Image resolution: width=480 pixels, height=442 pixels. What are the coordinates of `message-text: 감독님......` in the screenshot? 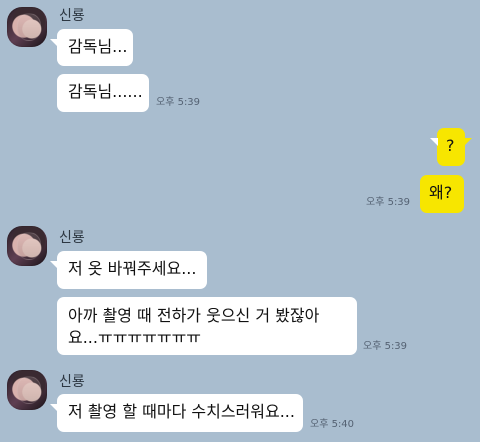 It's located at (105, 91).